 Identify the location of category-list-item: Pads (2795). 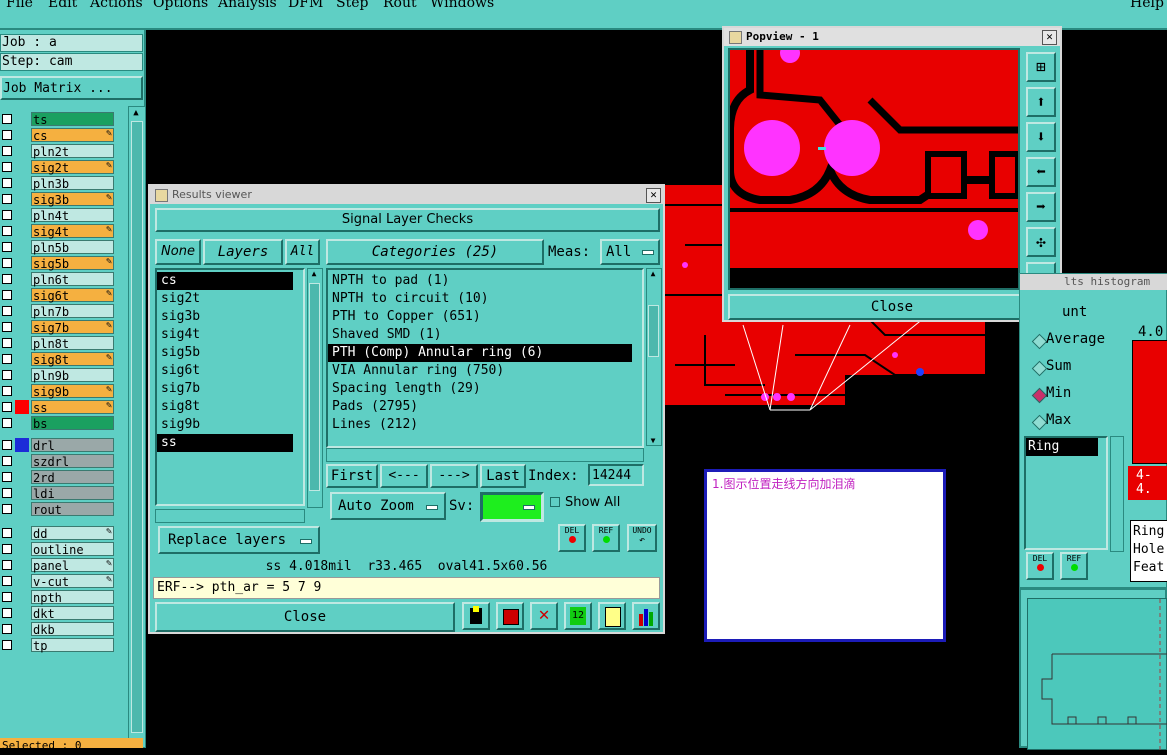
(480, 407).